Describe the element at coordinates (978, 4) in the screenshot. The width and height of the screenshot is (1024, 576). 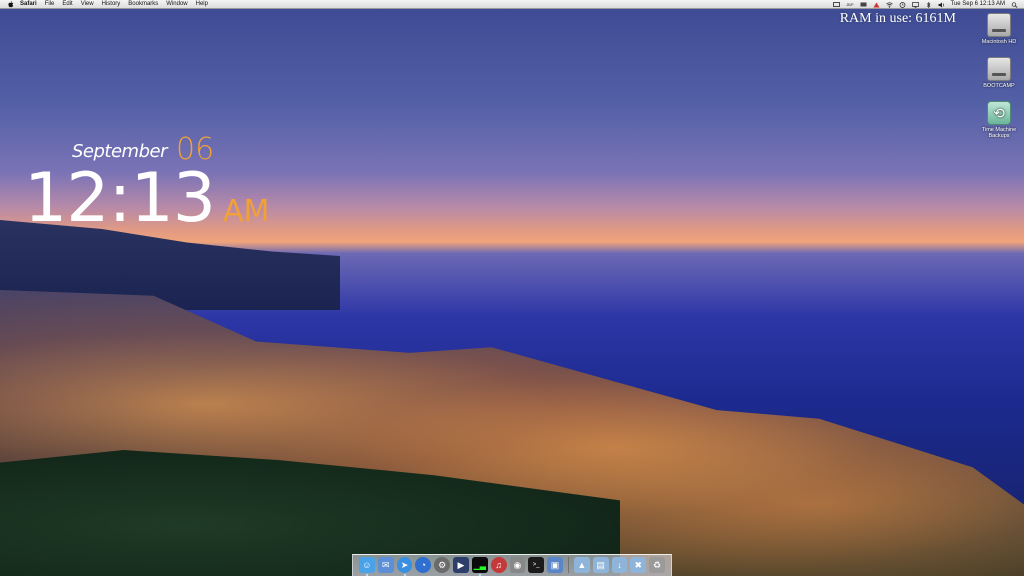
I see `menu-clock: Tue Sep 6 12:13 AM` at that location.